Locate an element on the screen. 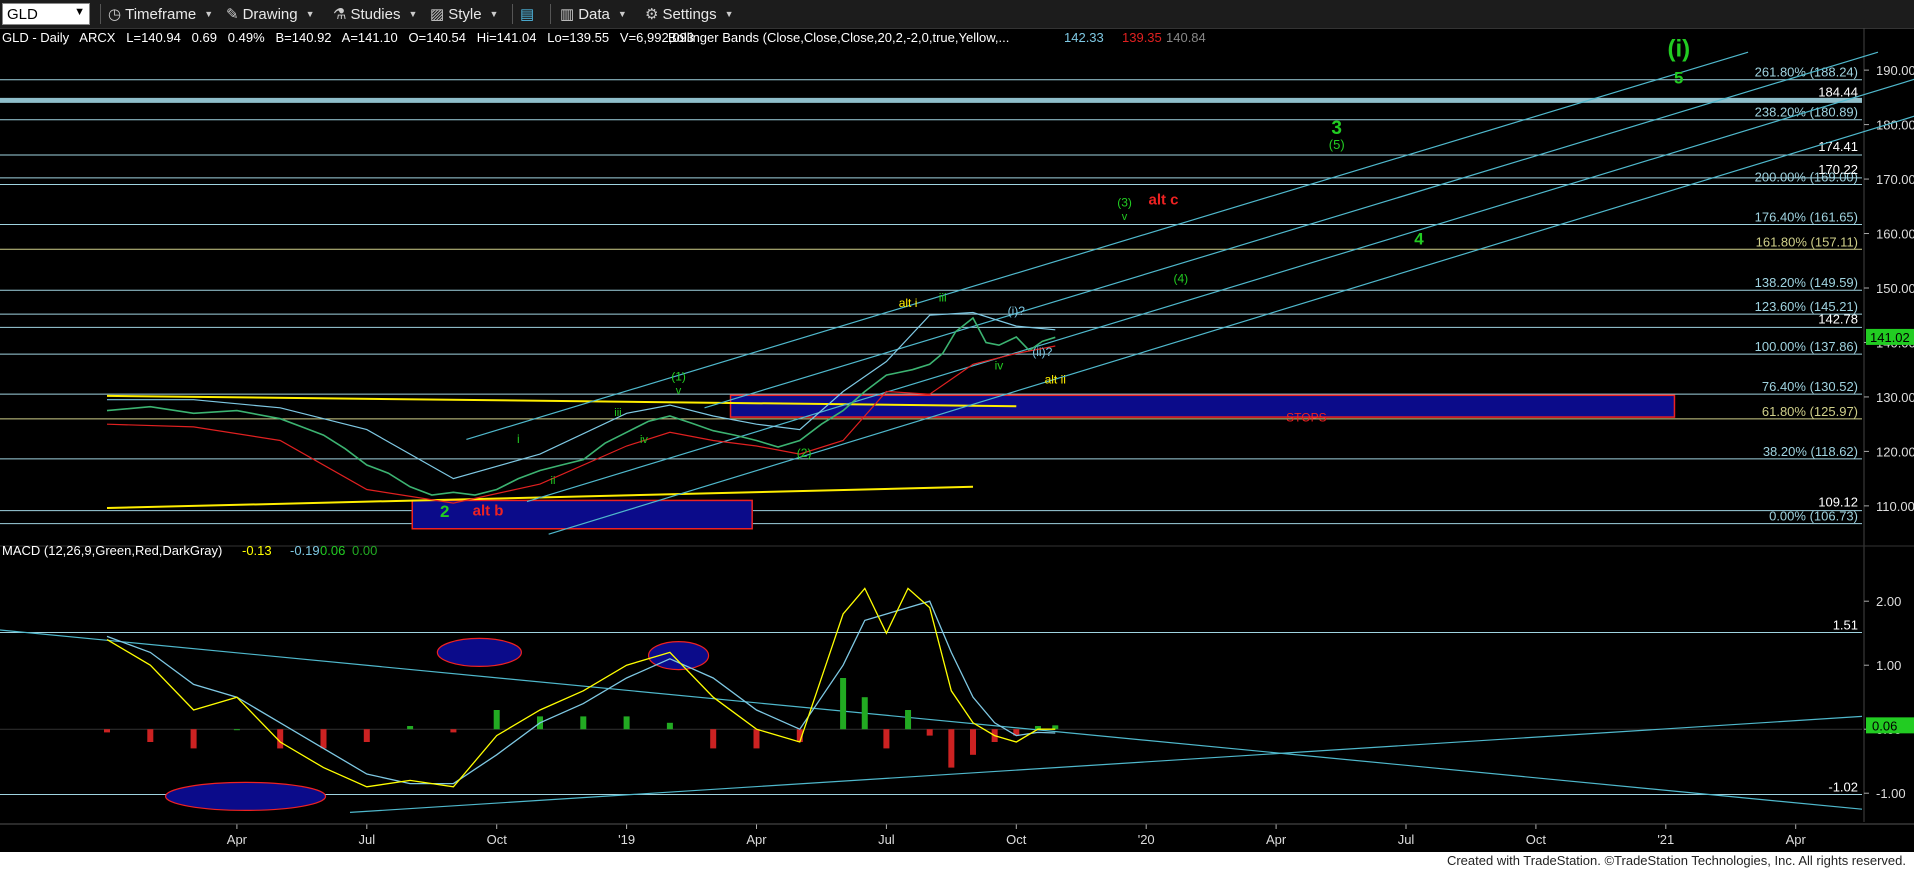 This screenshot has height=870, width=1914. gear-icon: ⚙ is located at coordinates (652, 14).